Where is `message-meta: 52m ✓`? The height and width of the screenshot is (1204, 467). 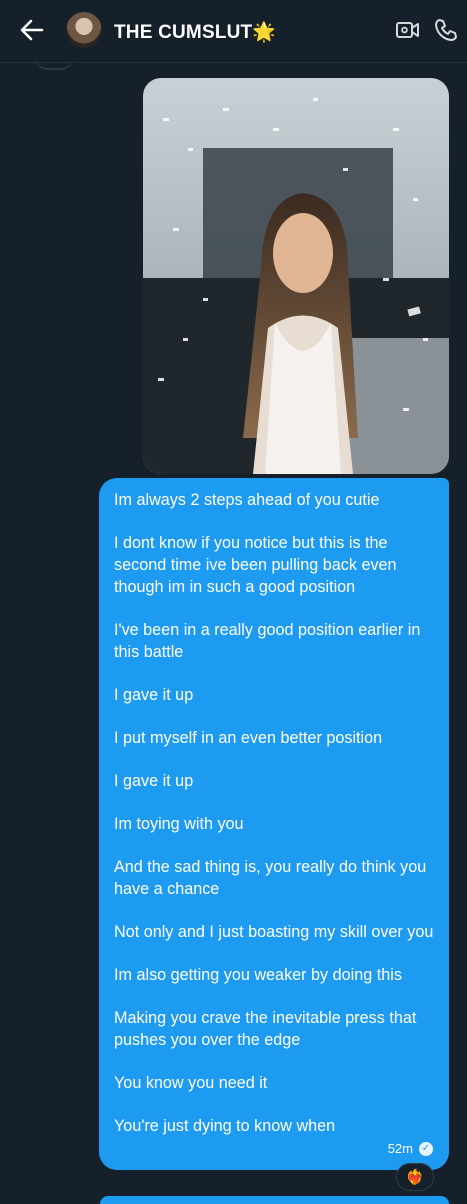 message-meta: 52m ✓ is located at coordinates (410, 1148).